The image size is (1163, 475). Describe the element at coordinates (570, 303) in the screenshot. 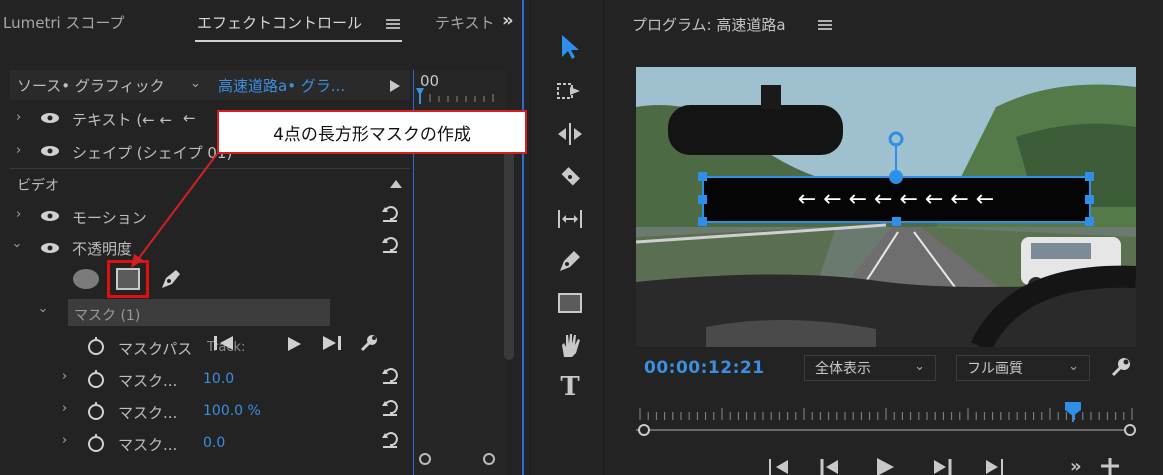

I see `rectangle-tool-icon` at that location.